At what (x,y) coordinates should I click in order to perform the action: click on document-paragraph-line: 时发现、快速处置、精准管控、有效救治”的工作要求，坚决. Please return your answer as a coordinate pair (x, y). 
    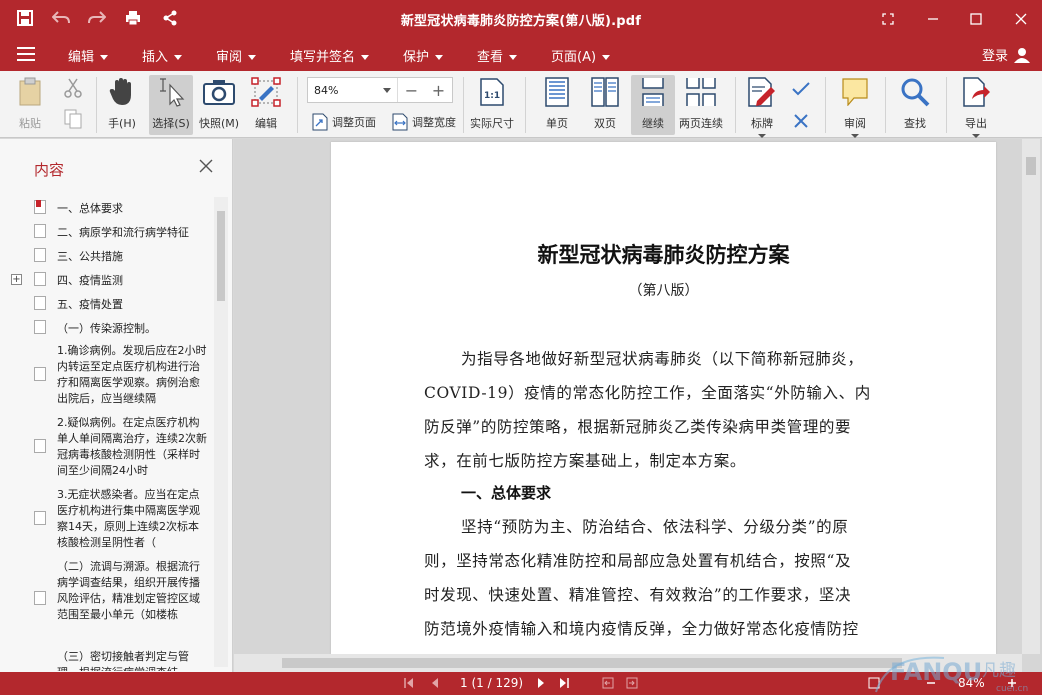
    Looking at the image, I should click on (638, 595).